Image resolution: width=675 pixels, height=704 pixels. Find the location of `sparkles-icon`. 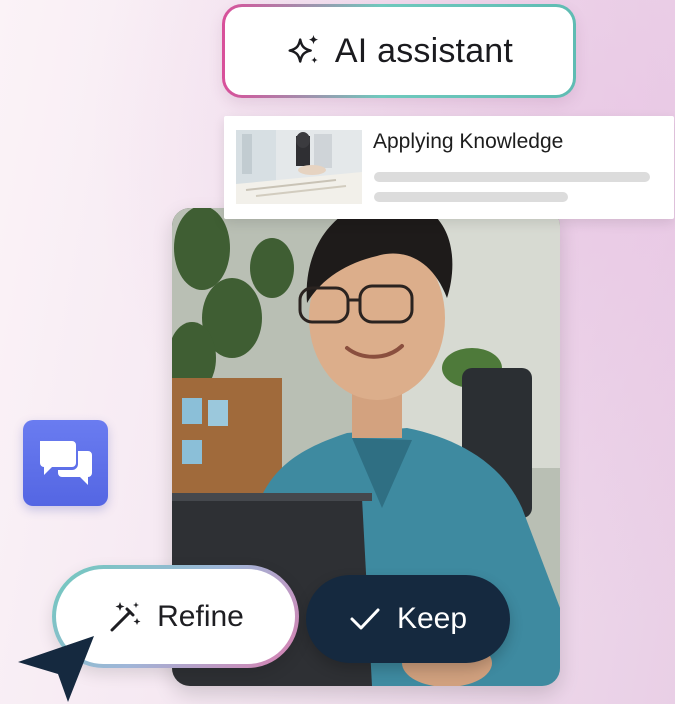

sparkles-icon is located at coordinates (303, 49).